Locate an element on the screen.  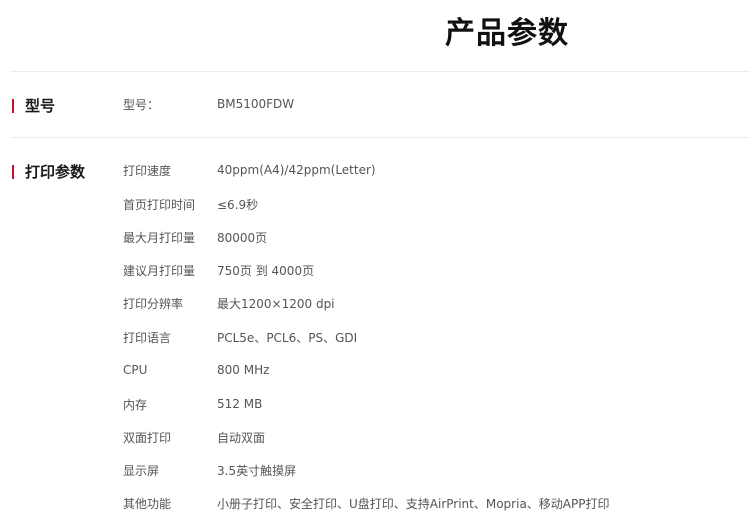
top-divider is located at coordinates (380, 71).